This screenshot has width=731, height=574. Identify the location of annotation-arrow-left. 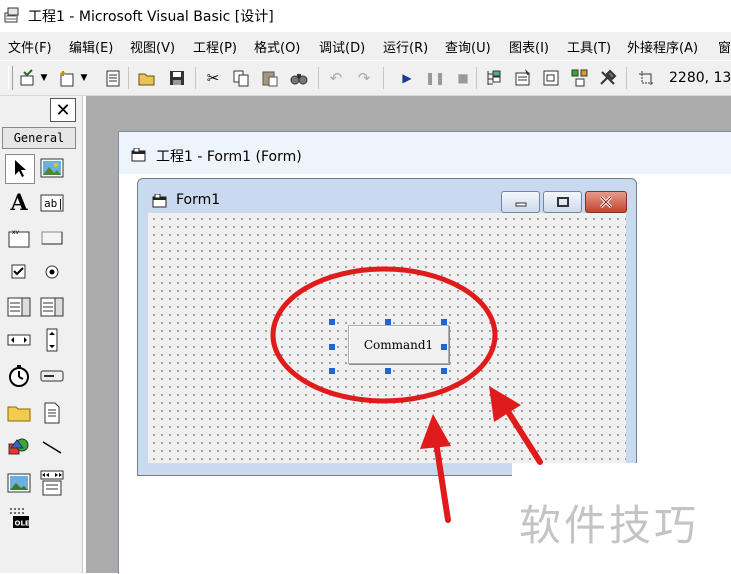
(435, 468).